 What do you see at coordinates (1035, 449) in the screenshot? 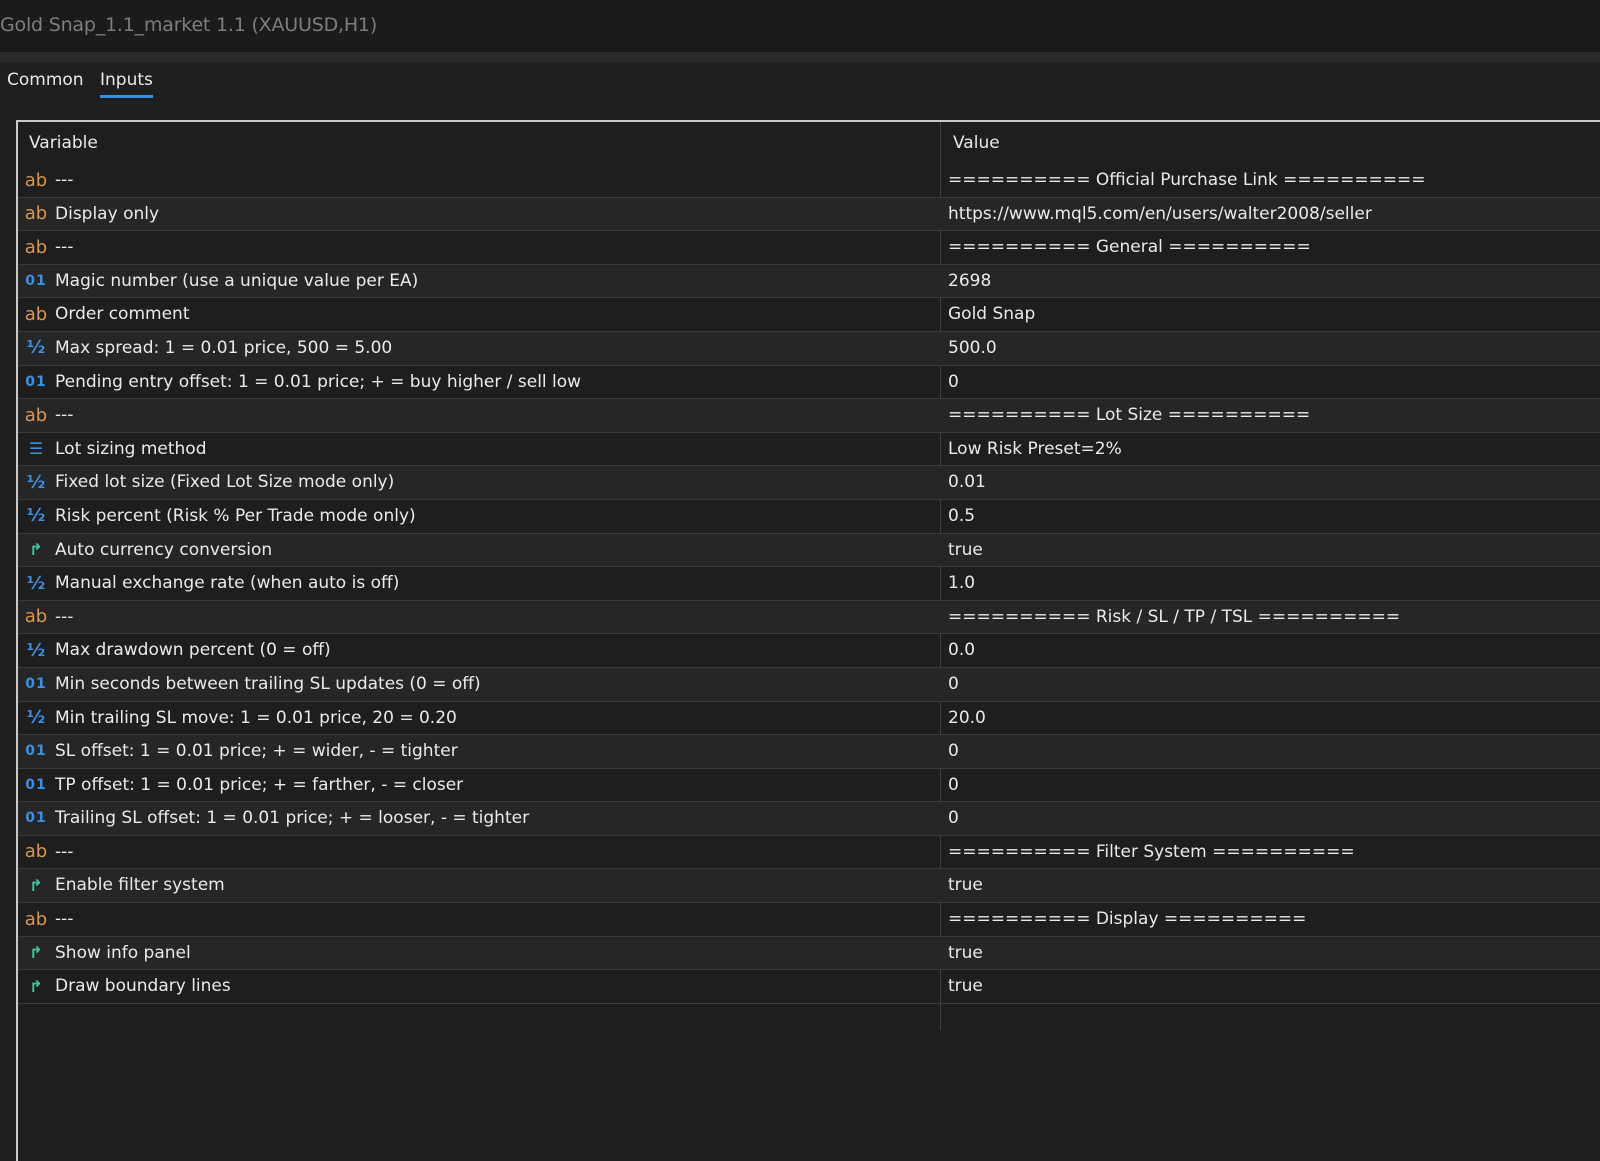
I see `variable-value: Low Risk Preset=2%` at bounding box center [1035, 449].